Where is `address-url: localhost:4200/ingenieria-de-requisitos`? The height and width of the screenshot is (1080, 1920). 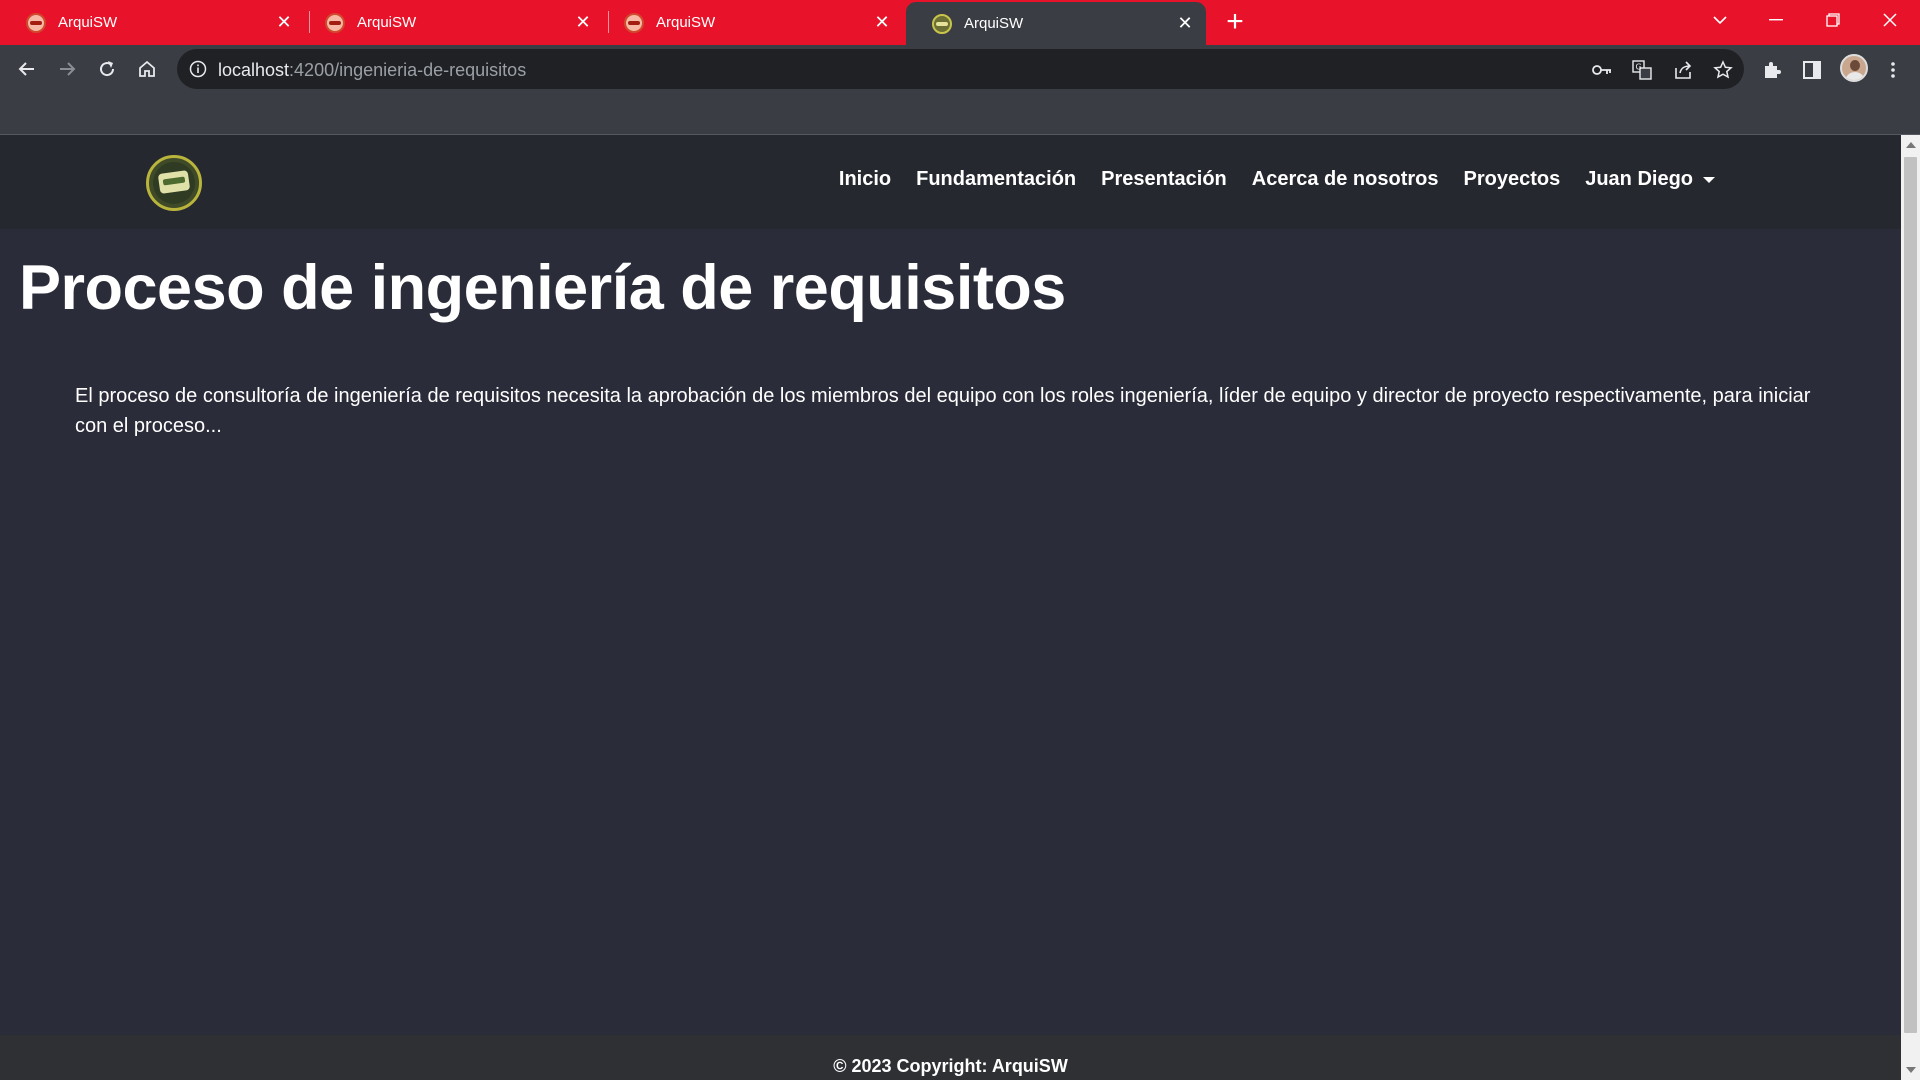 address-url: localhost:4200/ingenieria-de-requisitos is located at coordinates (372, 70).